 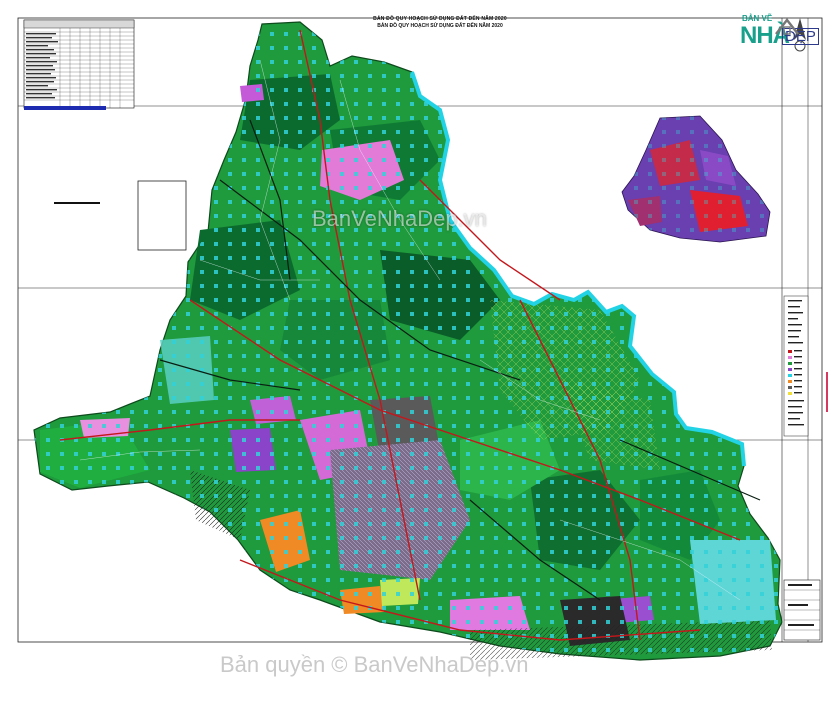 I want to click on center-watermark: BanVeNhaDep.vn, so click(x=399, y=218).